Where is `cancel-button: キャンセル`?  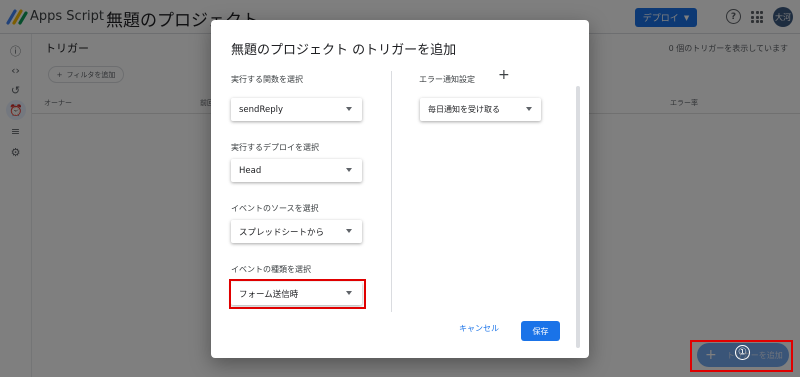 cancel-button: キャンセル is located at coordinates (479, 328).